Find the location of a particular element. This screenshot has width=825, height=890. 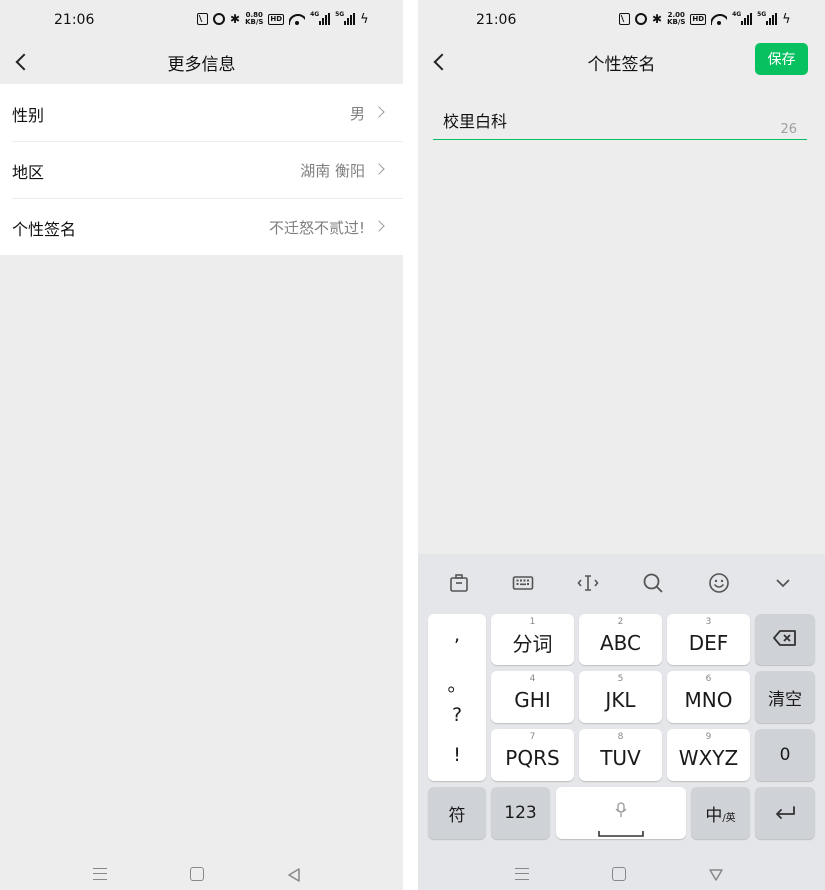

row-signature: 个性签名 不迁怒不贰过! is located at coordinates (201, 226).